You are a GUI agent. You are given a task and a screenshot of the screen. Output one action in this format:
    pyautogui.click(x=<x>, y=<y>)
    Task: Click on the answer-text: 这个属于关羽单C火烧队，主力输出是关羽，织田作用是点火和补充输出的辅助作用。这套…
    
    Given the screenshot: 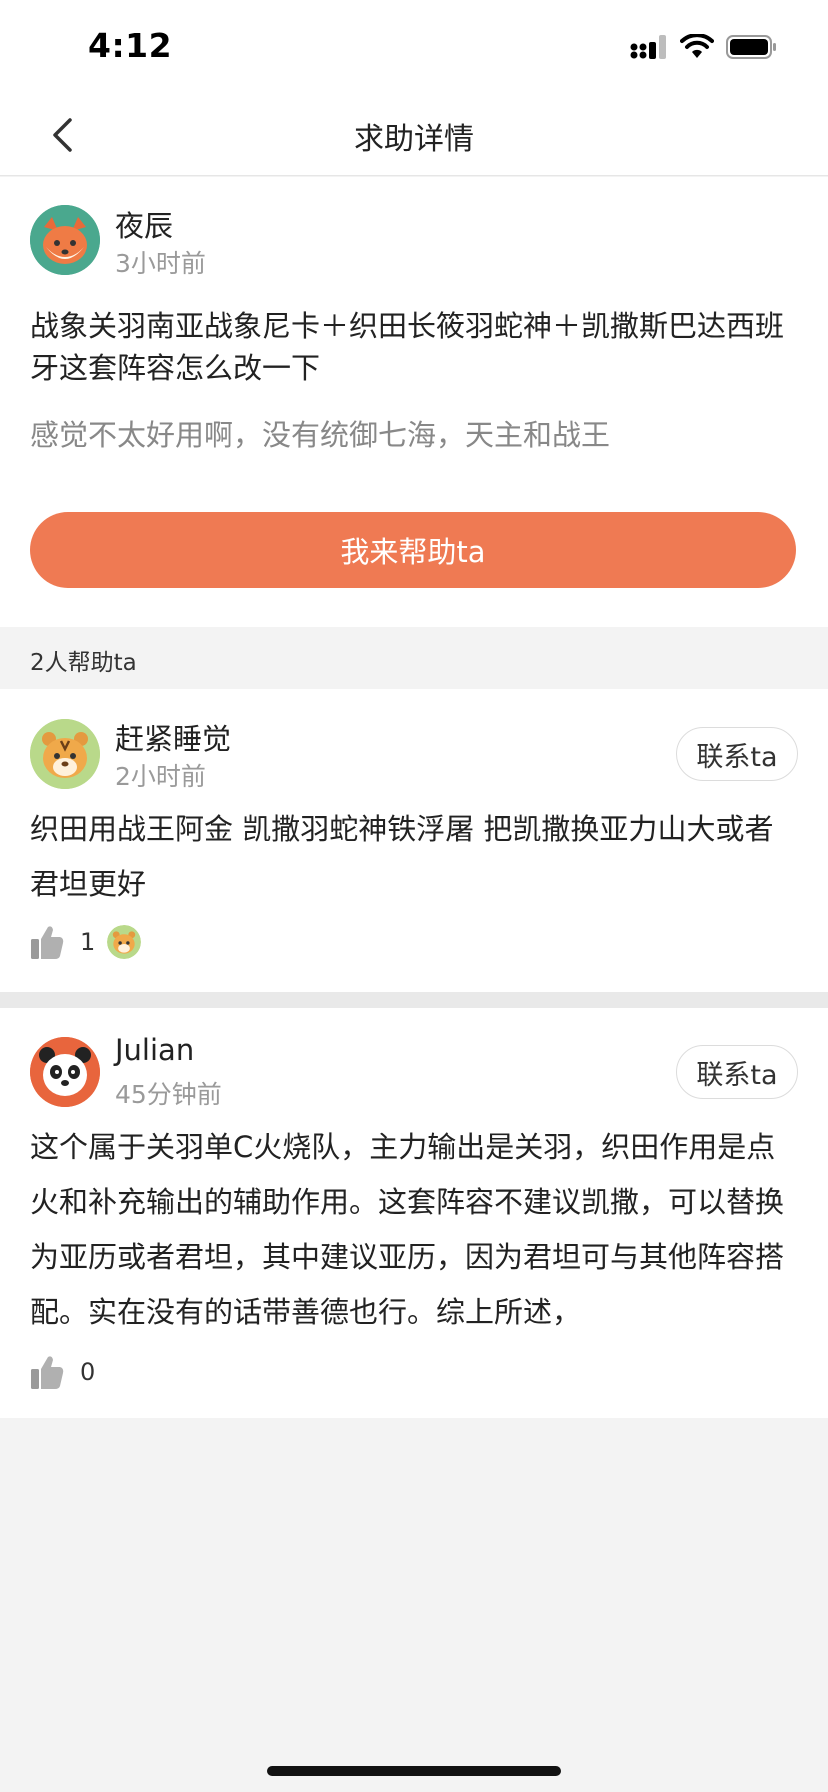 What is the action you would take?
    pyautogui.click(x=407, y=1229)
    